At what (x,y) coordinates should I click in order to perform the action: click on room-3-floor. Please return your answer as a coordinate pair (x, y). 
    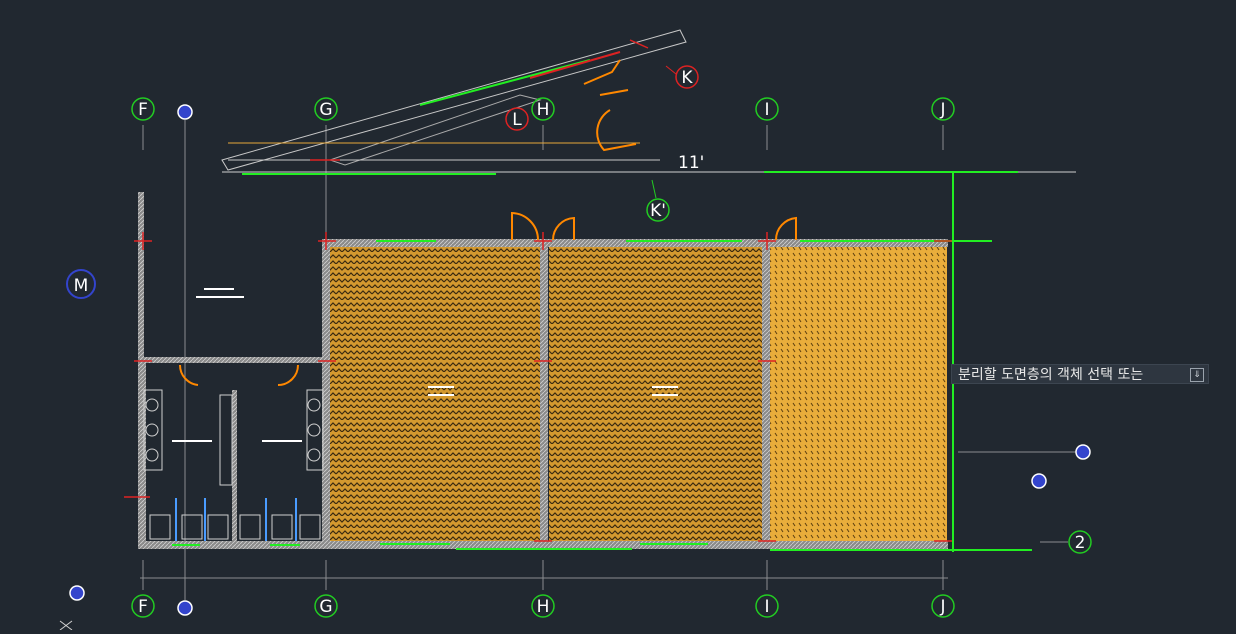
    Looking at the image, I should click on (858, 398).